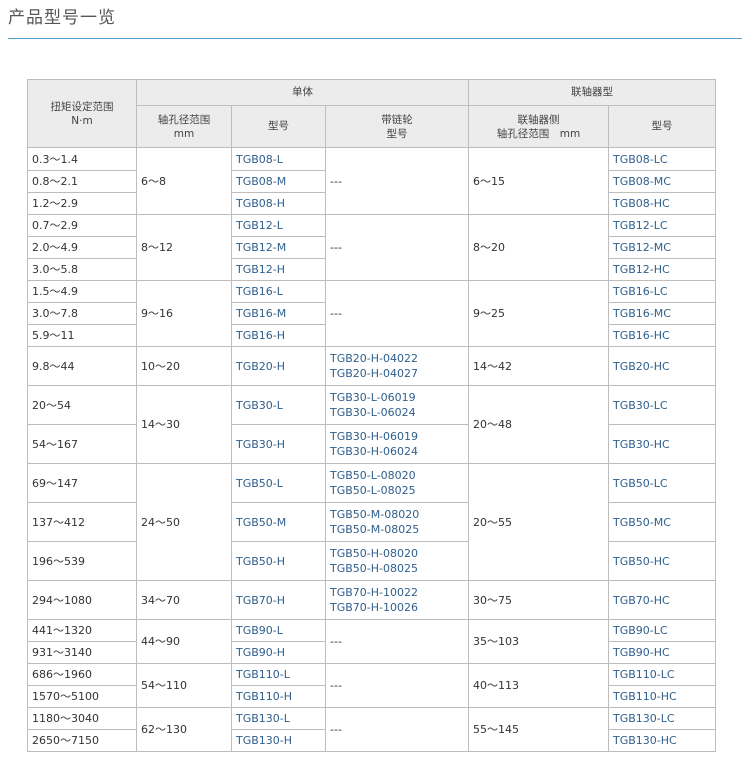 The width and height of the screenshot is (742, 761). What do you see at coordinates (278, 483) in the screenshot?
I see `model-link: TGB50-L` at bounding box center [278, 483].